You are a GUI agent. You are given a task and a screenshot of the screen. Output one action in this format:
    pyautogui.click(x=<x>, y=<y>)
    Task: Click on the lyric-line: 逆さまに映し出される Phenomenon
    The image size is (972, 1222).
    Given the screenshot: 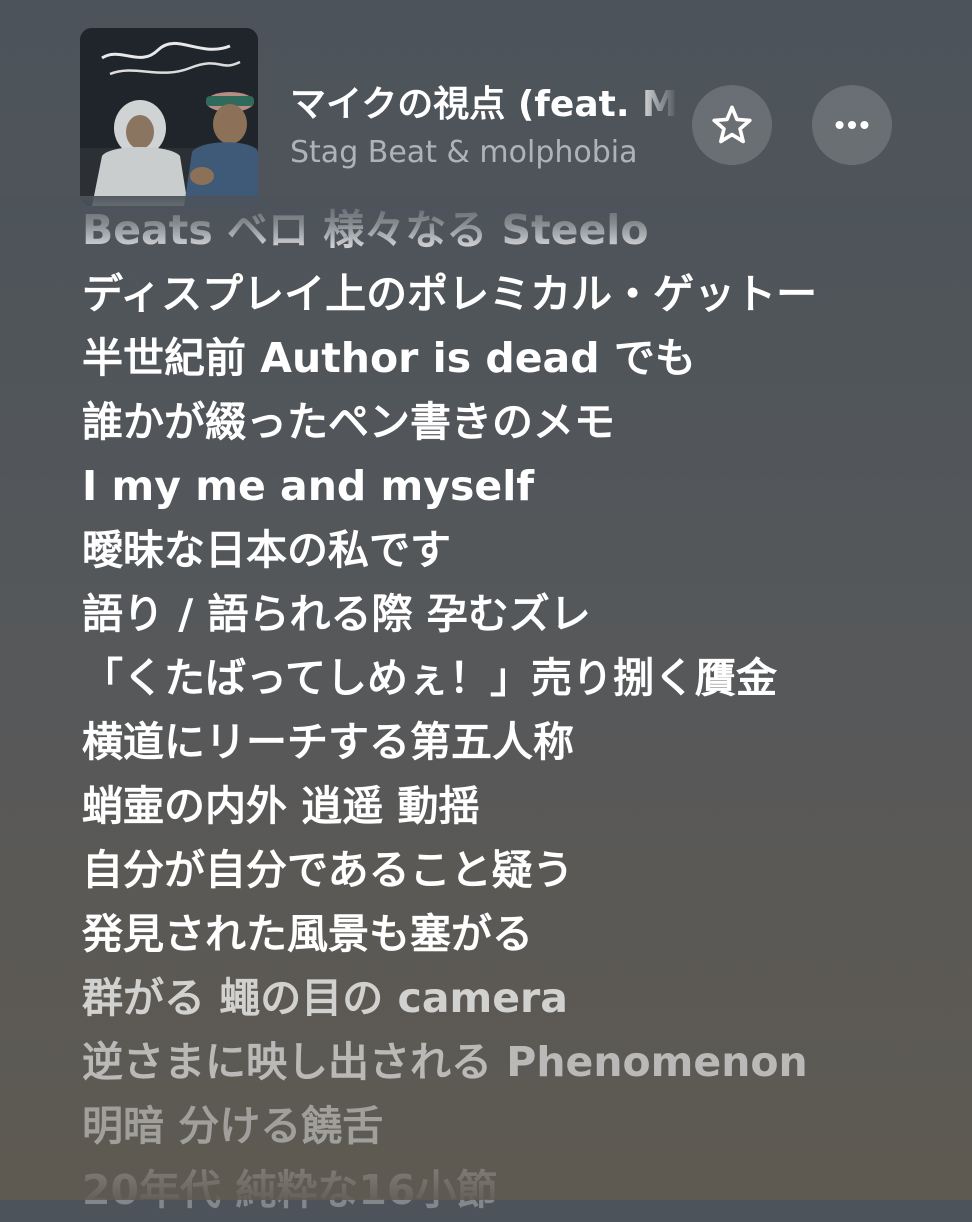 What is the action you would take?
    pyautogui.click(x=512, y=1062)
    